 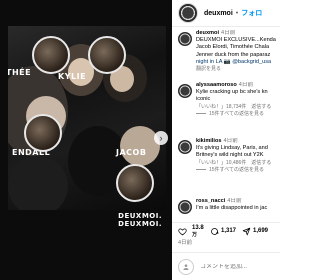 I want to click on inset-circle-top-left, so click(x=51, y=55).